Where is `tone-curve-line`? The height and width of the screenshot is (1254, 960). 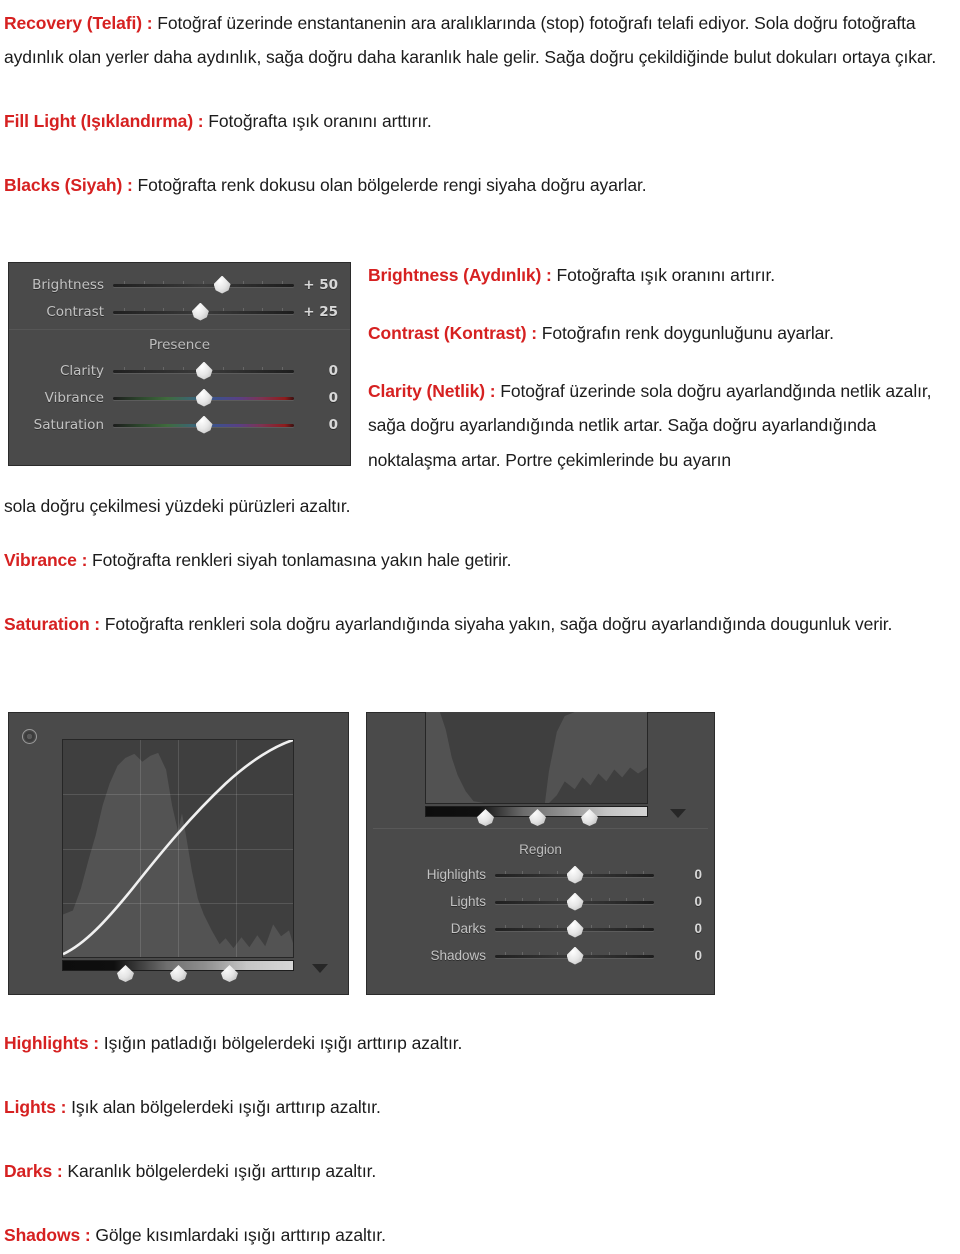
tone-curve-line is located at coordinates (178, 848).